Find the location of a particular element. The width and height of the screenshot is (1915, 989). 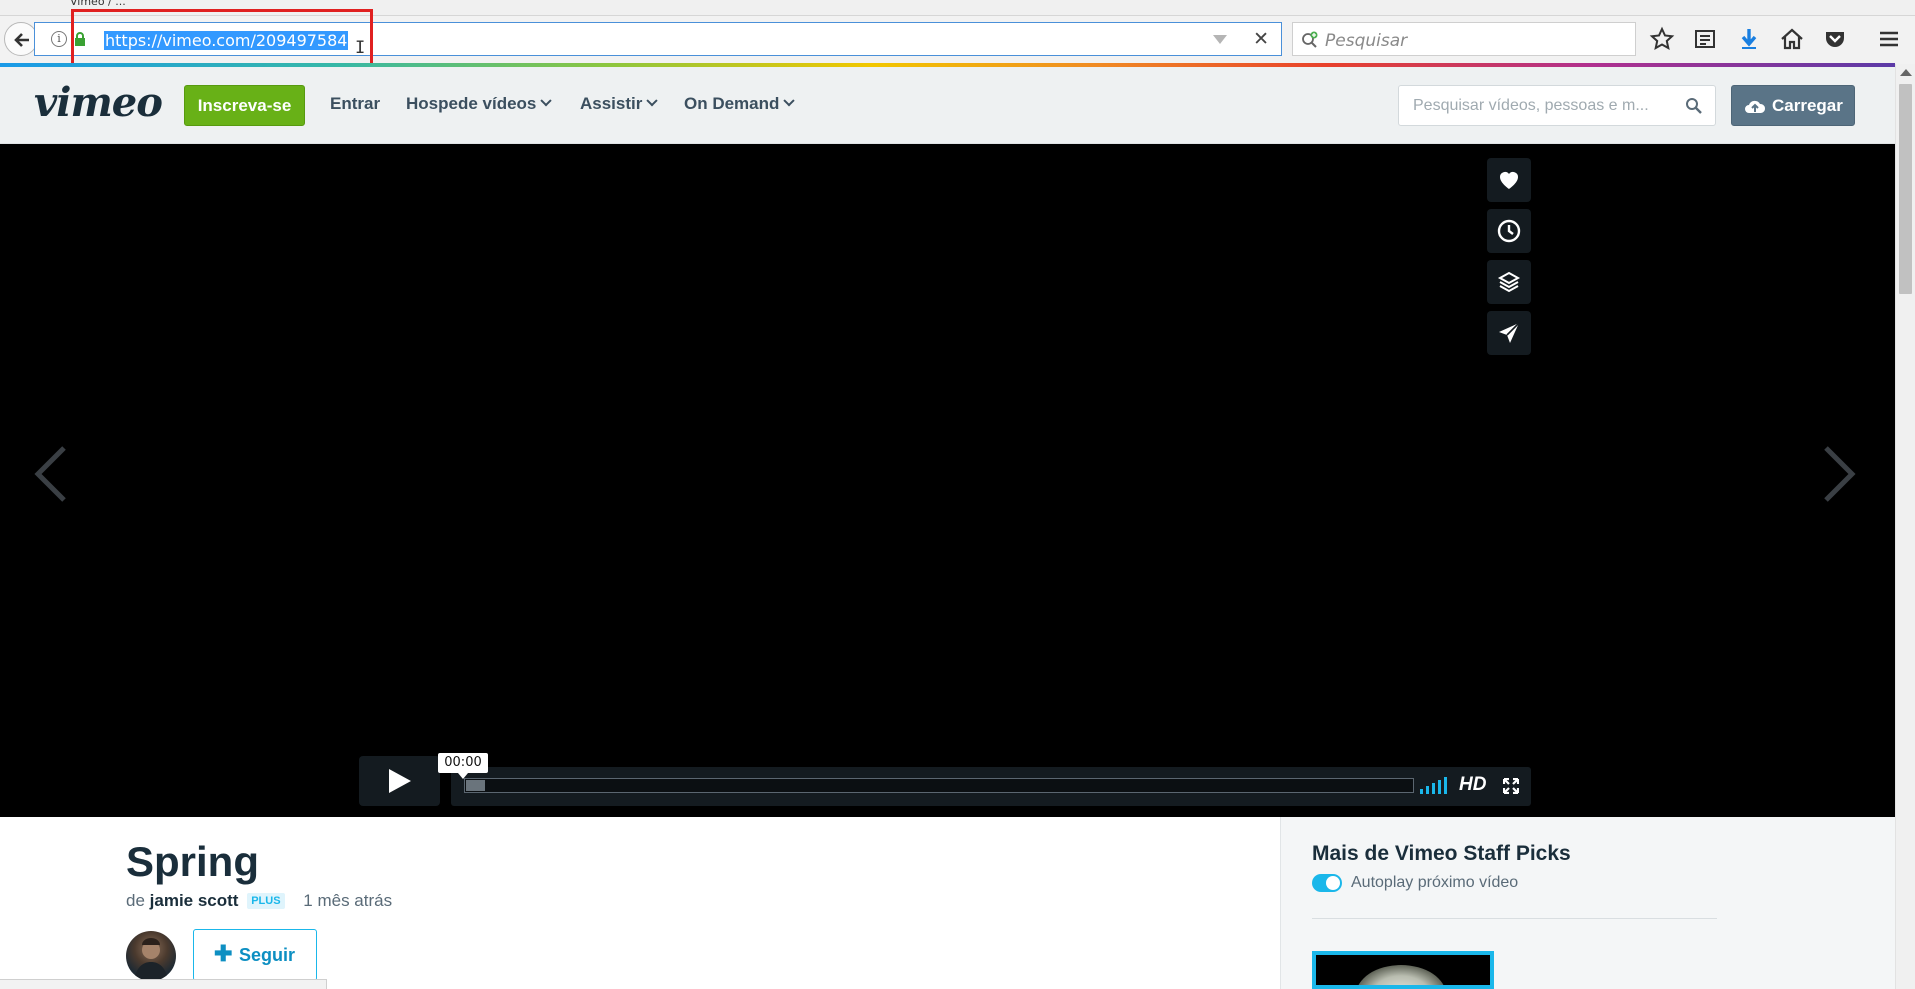

signup-button: Inscreva-se is located at coordinates (244, 105).